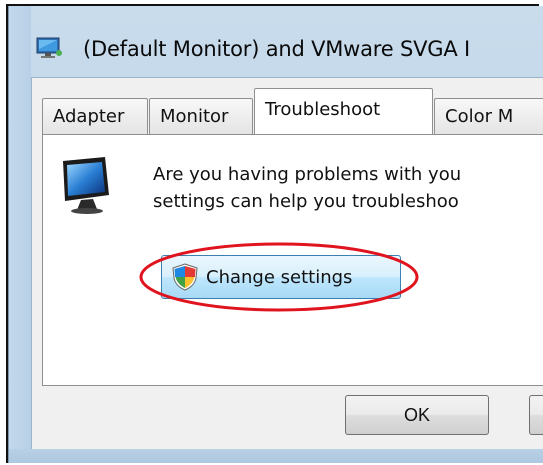 This screenshot has height=465, width=543. Describe the element at coordinates (536, 415) in the screenshot. I see `cancel-button` at that location.